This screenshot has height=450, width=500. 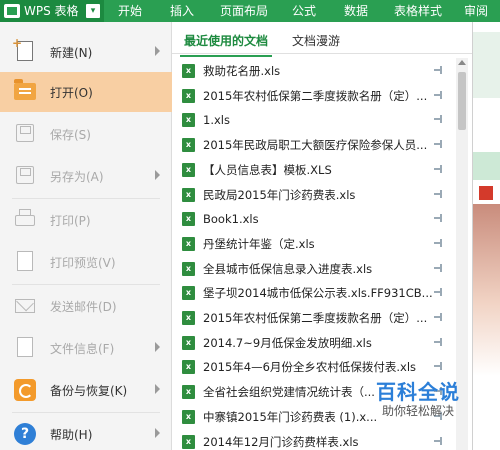 I want to click on menu-item-file-info: 文件信息(F), so click(x=86, y=348).